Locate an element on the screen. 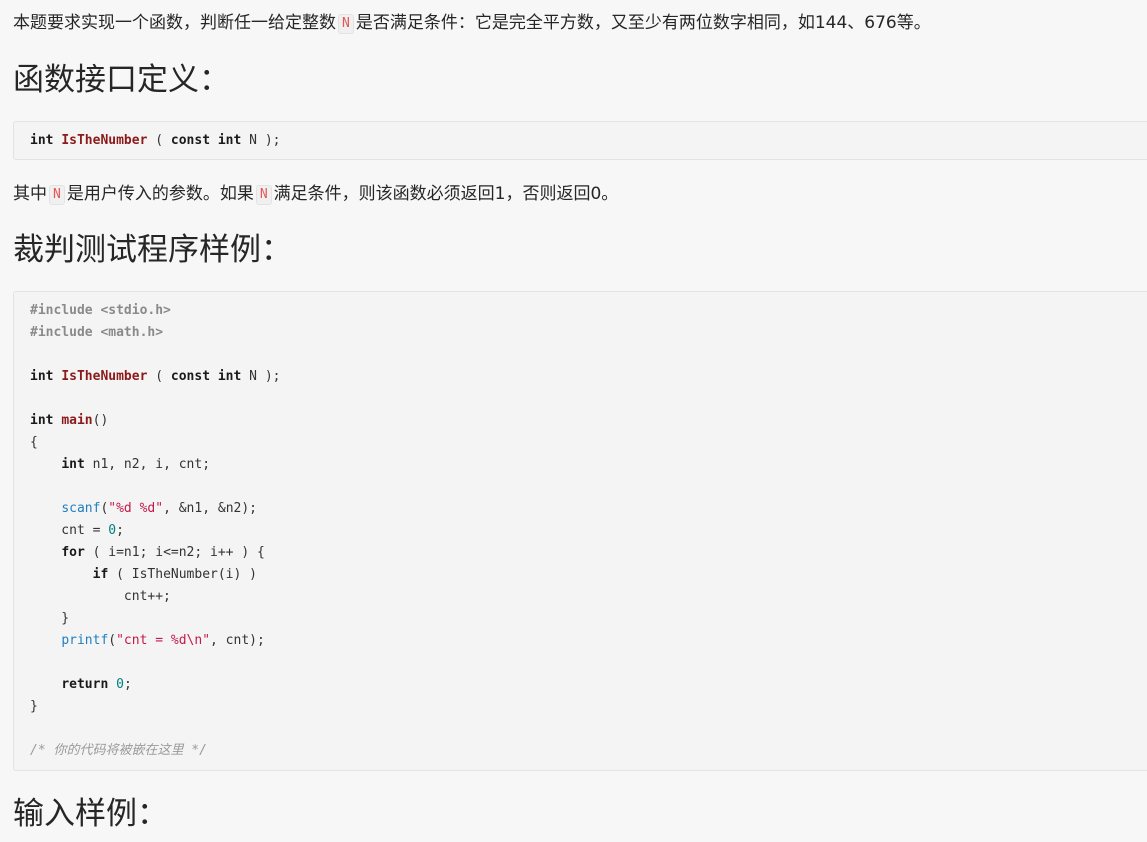 Image resolution: width=1147 pixels, height=842 pixels. section-heading-interface: 函数接口定义： is located at coordinates (121, 80).